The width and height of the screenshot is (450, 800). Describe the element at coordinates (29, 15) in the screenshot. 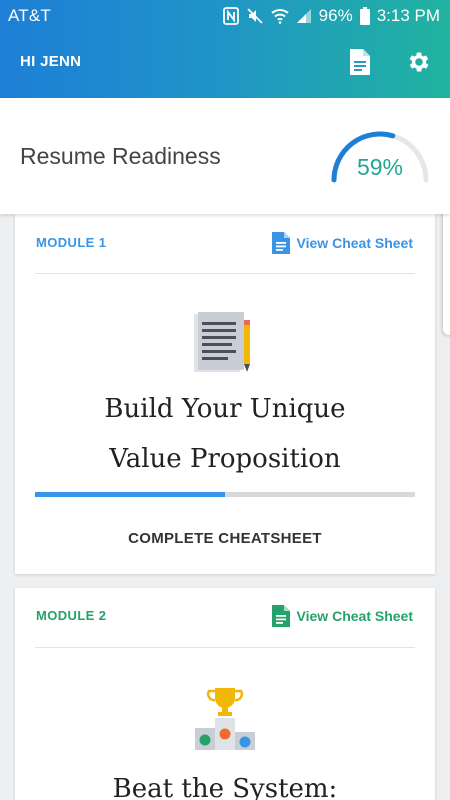

I see `carrier-label: AT&T` at that location.